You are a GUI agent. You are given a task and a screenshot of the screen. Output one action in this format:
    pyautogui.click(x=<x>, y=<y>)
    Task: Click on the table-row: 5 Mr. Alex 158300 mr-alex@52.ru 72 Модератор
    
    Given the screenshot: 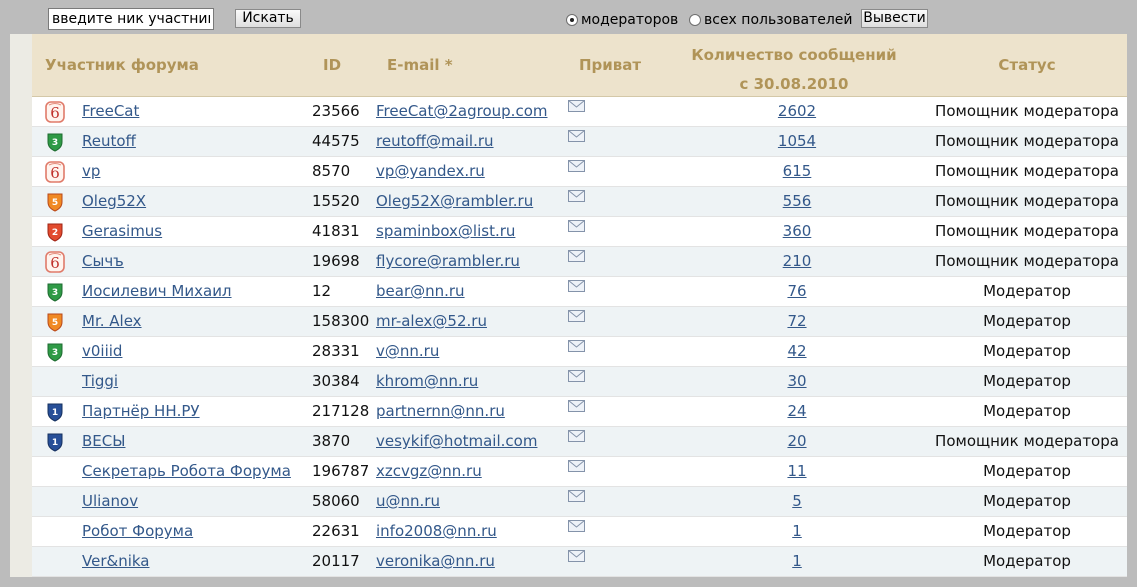 What is the action you would take?
    pyautogui.click(x=579, y=322)
    